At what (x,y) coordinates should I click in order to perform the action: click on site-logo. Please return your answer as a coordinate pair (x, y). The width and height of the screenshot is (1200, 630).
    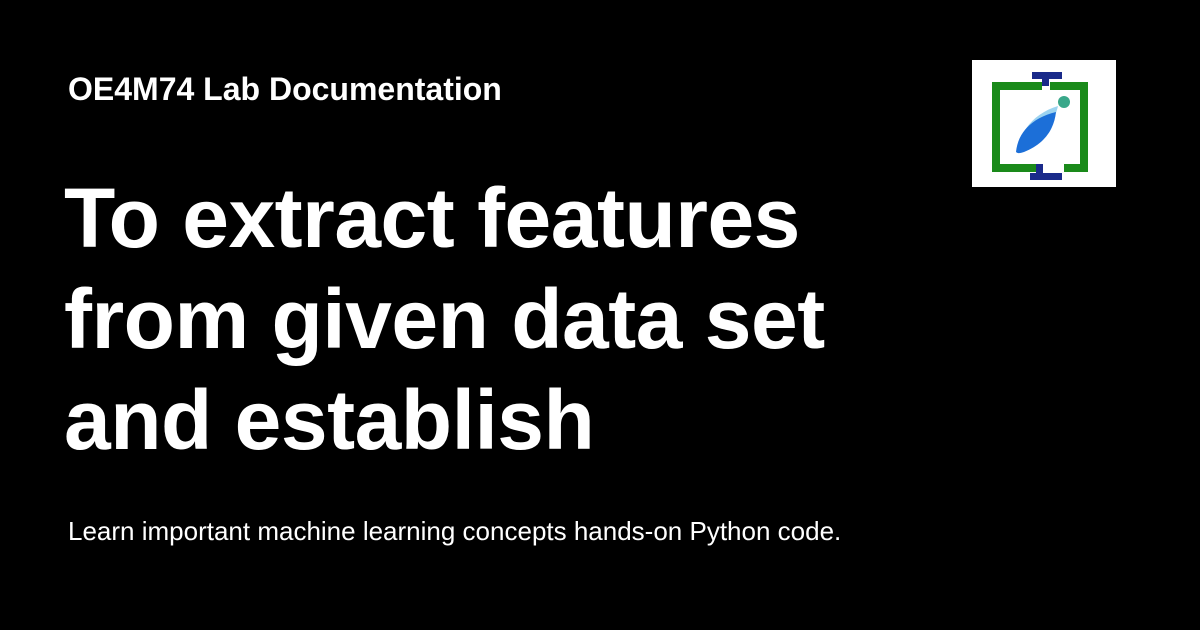
    Looking at the image, I should click on (1044, 123).